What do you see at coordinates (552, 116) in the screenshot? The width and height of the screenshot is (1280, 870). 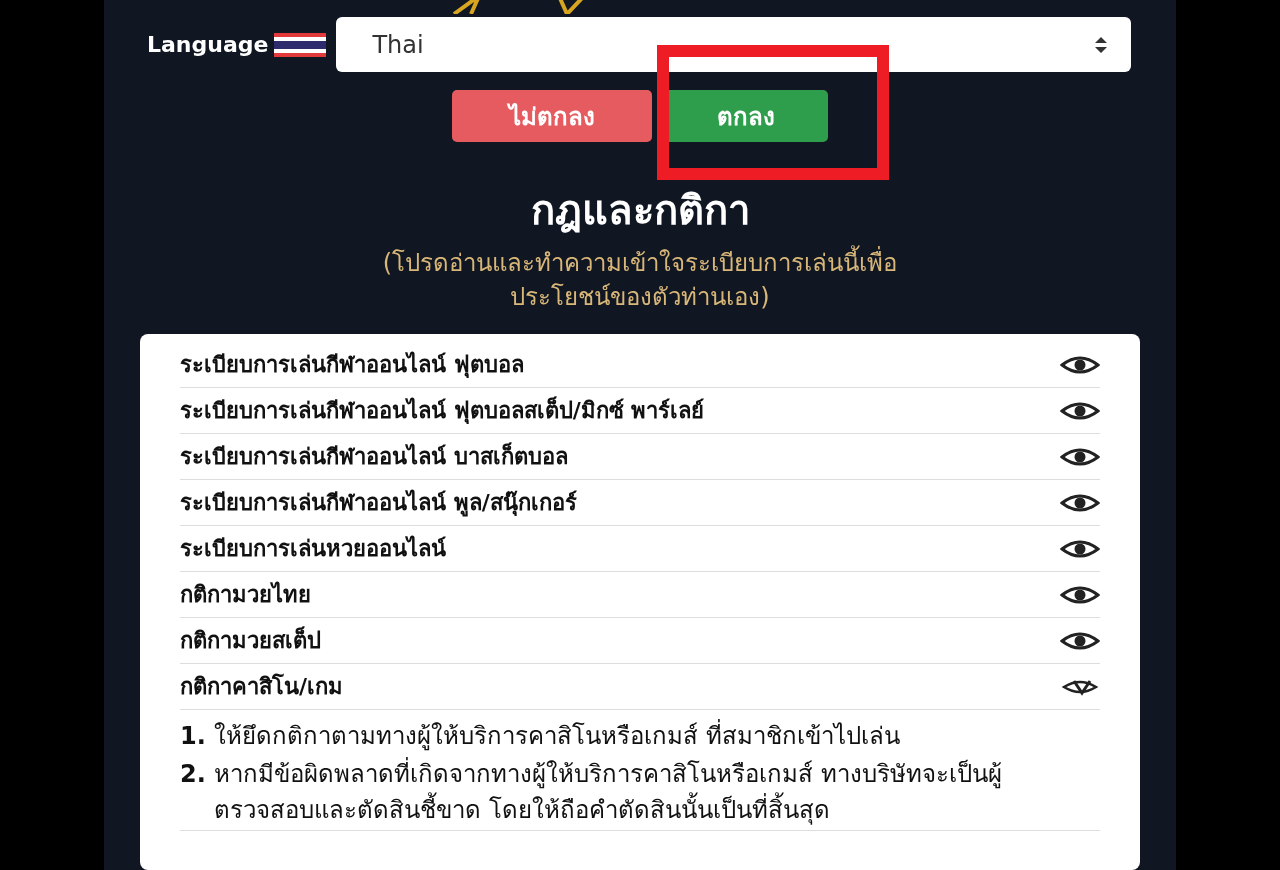 I see `decline-button: ไม่ตกลง` at bounding box center [552, 116].